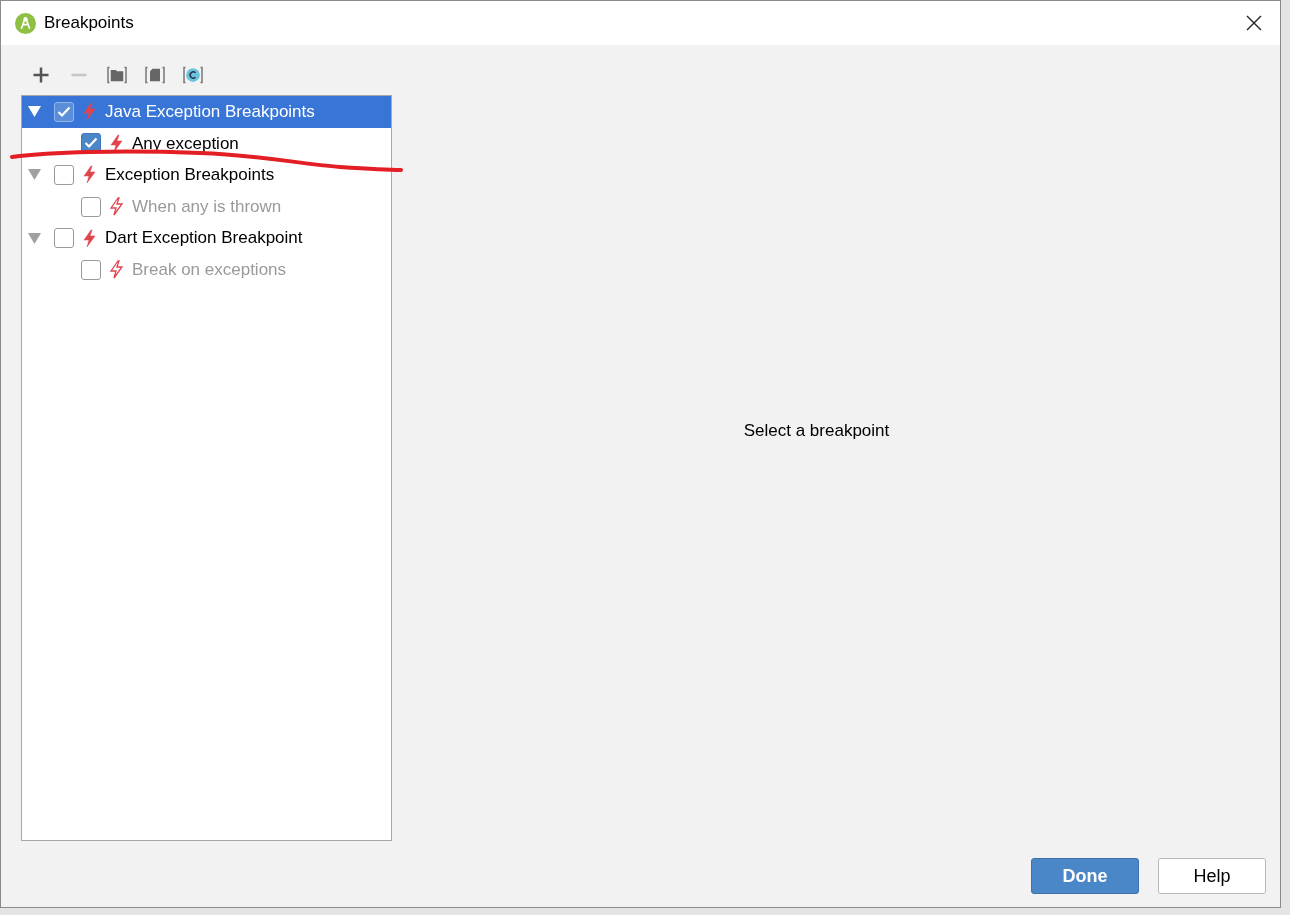 Image resolution: width=1290 pixels, height=915 pixels. Describe the element at coordinates (41, 75) in the screenshot. I see `add-icon` at that location.